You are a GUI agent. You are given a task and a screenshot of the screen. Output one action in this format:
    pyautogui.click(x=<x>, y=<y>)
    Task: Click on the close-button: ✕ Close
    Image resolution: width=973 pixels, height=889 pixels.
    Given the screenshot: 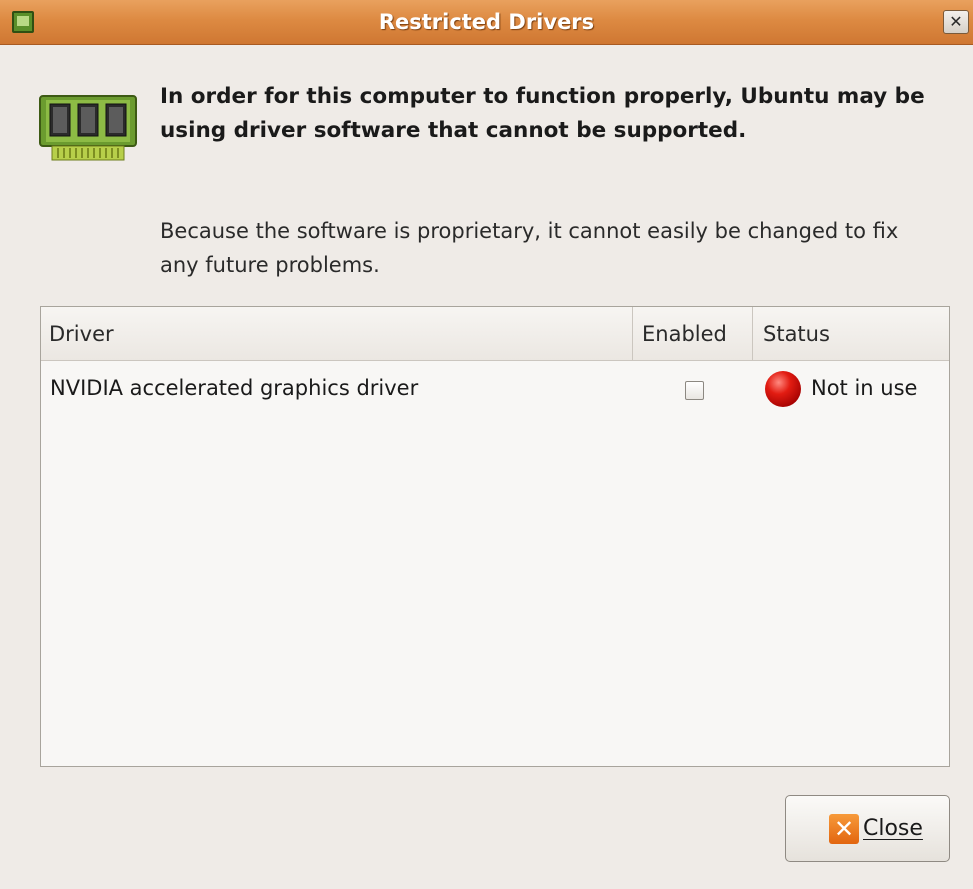 What is the action you would take?
    pyautogui.click(x=867, y=828)
    